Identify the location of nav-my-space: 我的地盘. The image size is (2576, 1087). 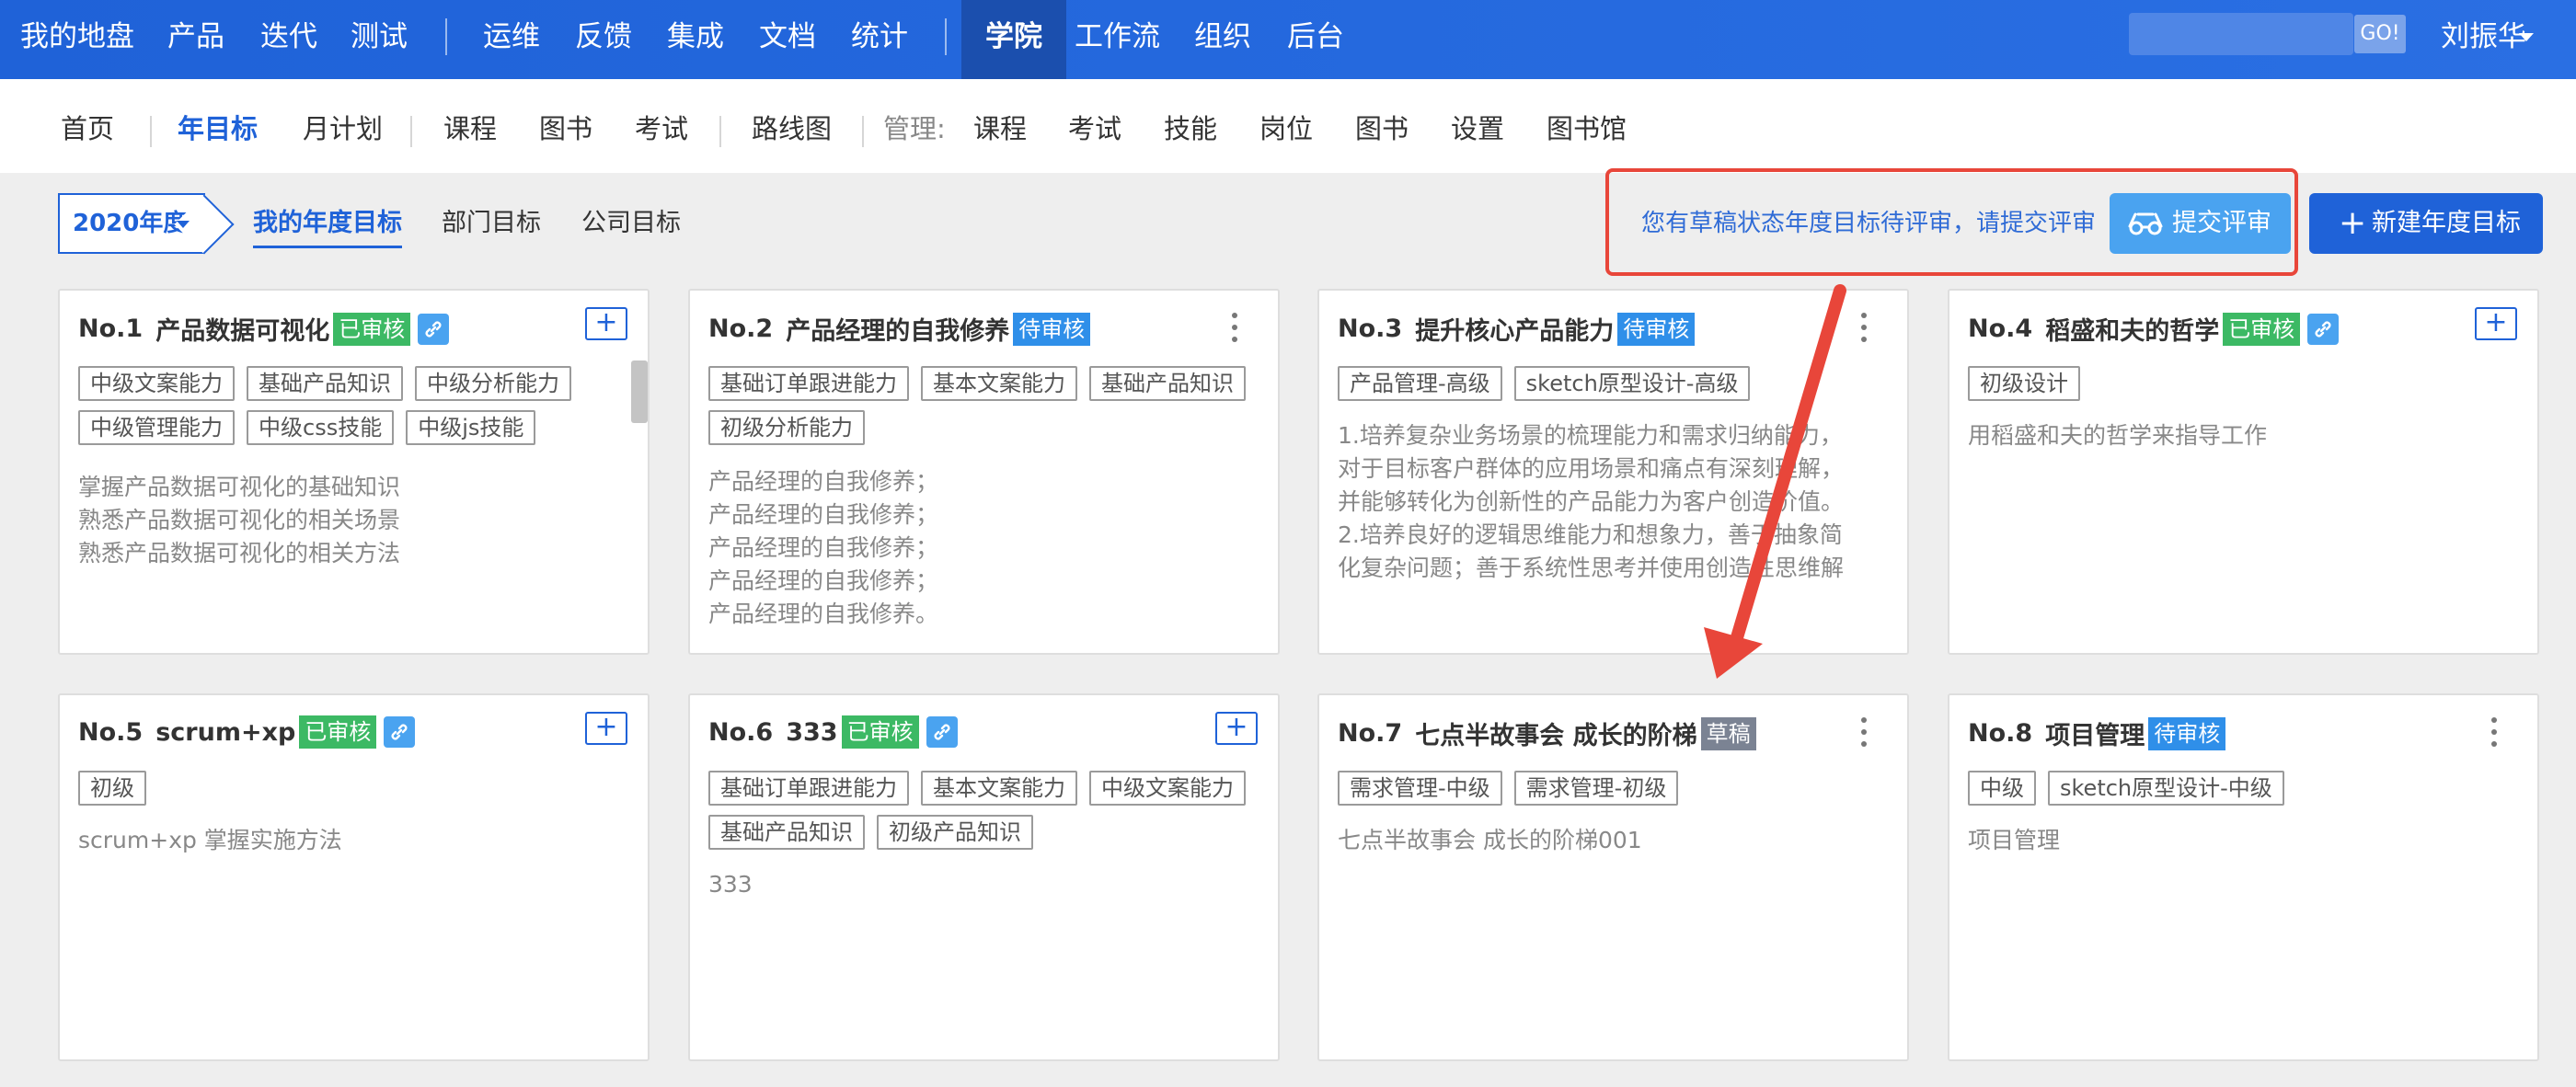
(77, 39).